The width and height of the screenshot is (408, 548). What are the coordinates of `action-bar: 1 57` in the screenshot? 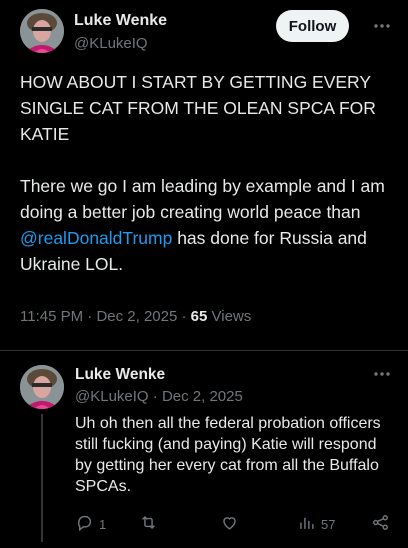 It's located at (233, 524).